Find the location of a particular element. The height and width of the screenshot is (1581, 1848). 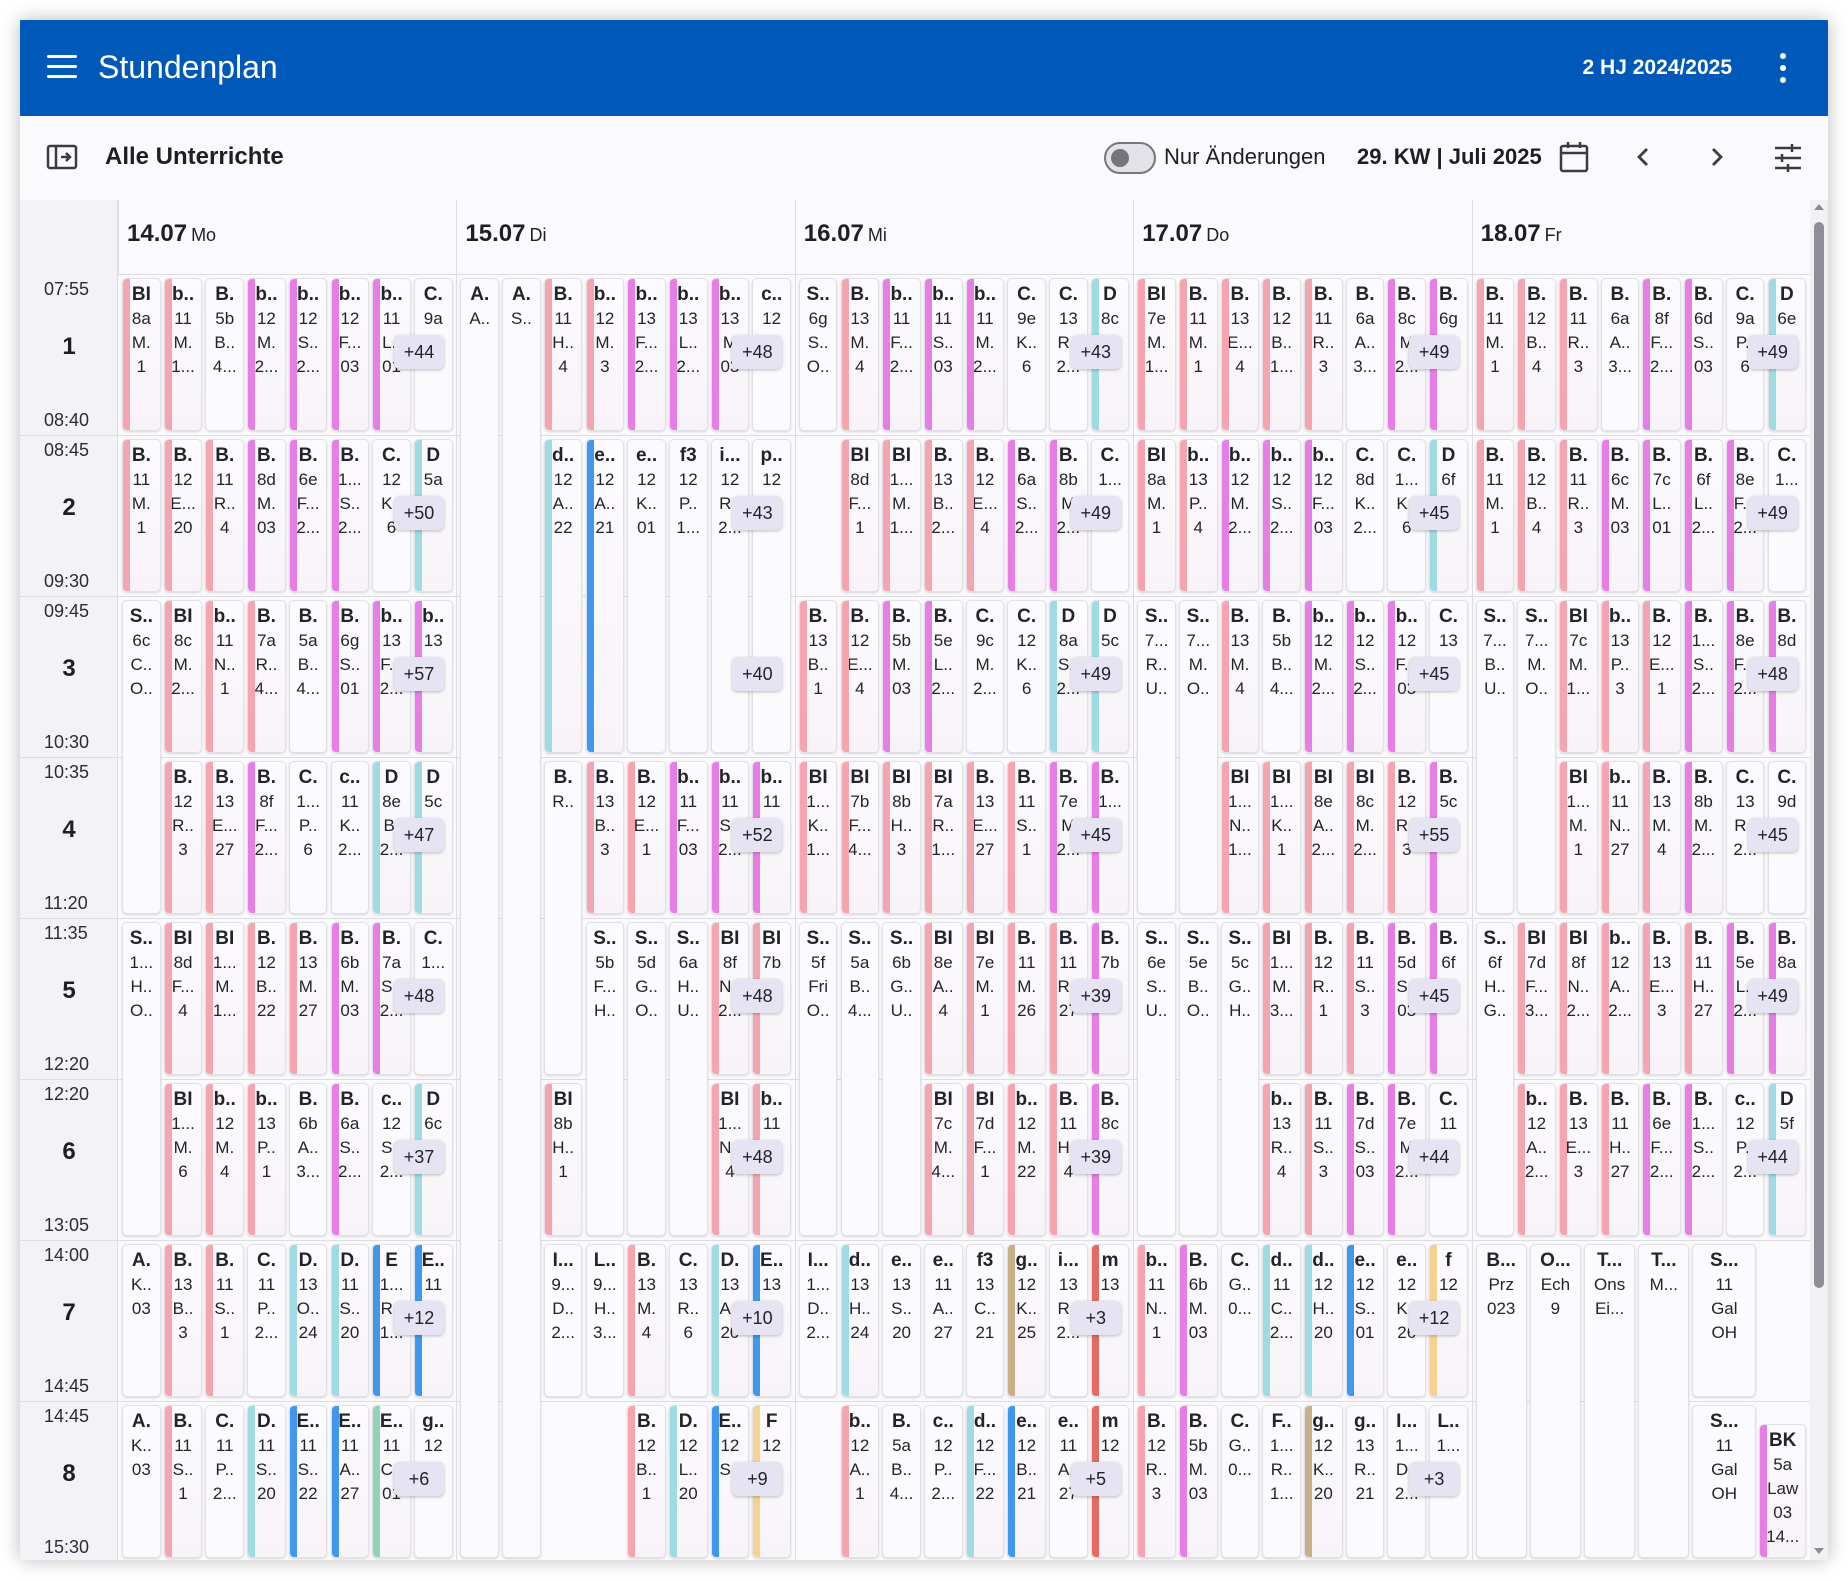

lesson-card: B. 12 E... 4 is located at coordinates (985, 515).